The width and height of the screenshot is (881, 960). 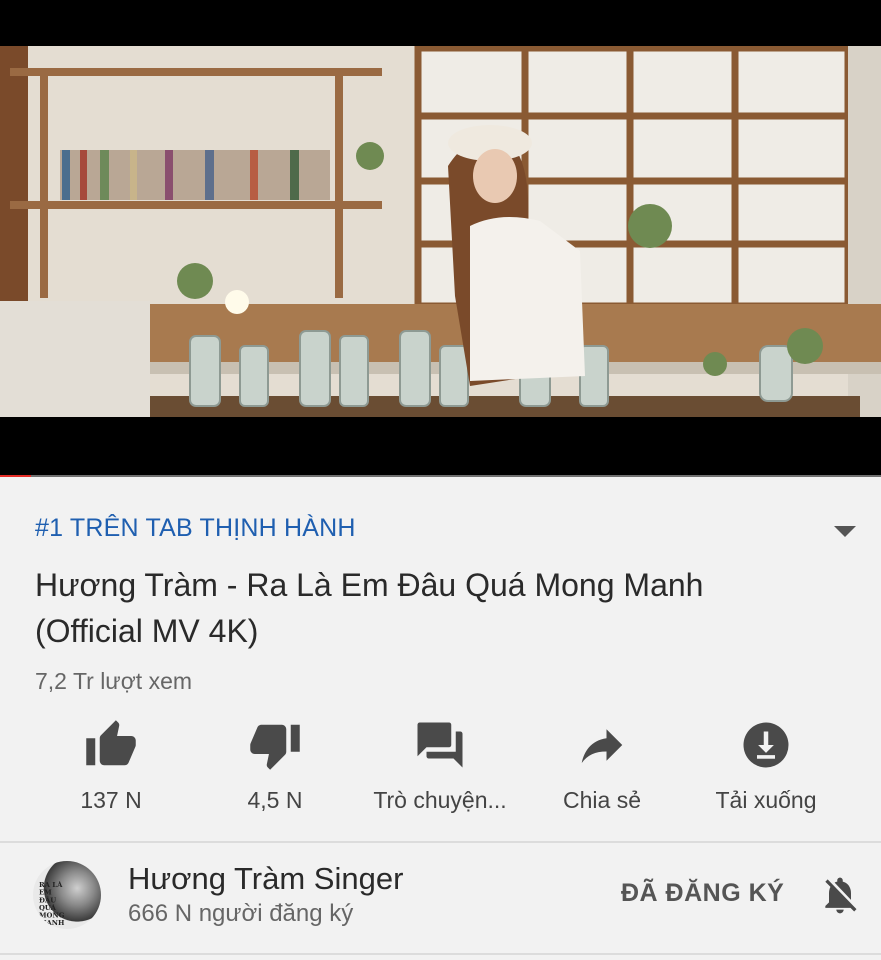 I want to click on share-label: Chia sẻ, so click(x=602, y=800).